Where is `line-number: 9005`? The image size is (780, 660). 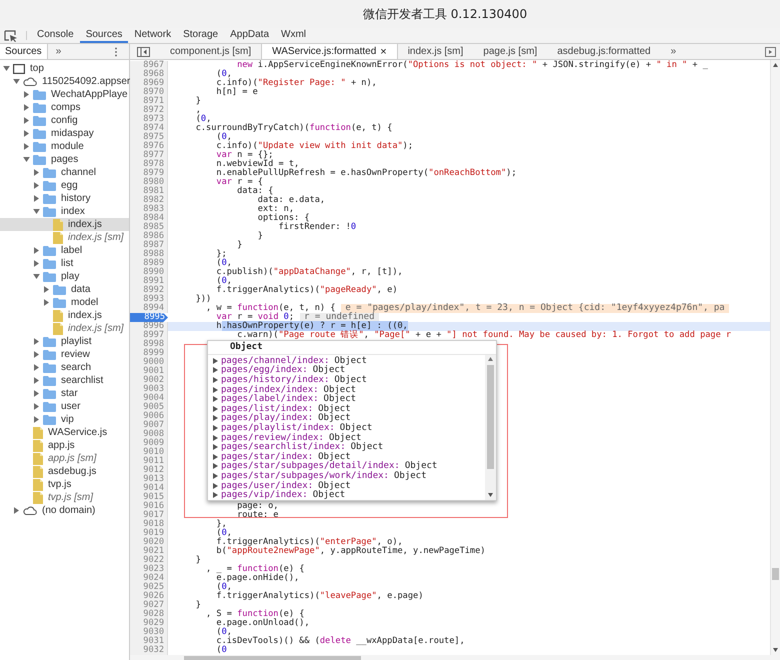 line-number: 9005 is located at coordinates (149, 407).